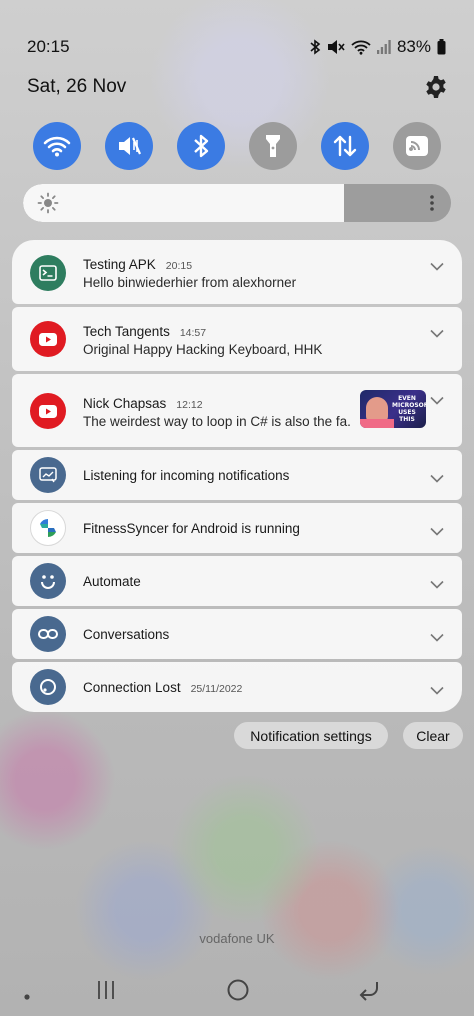 The width and height of the screenshot is (474, 1016). I want to click on battery-level: 83%, so click(413, 46).